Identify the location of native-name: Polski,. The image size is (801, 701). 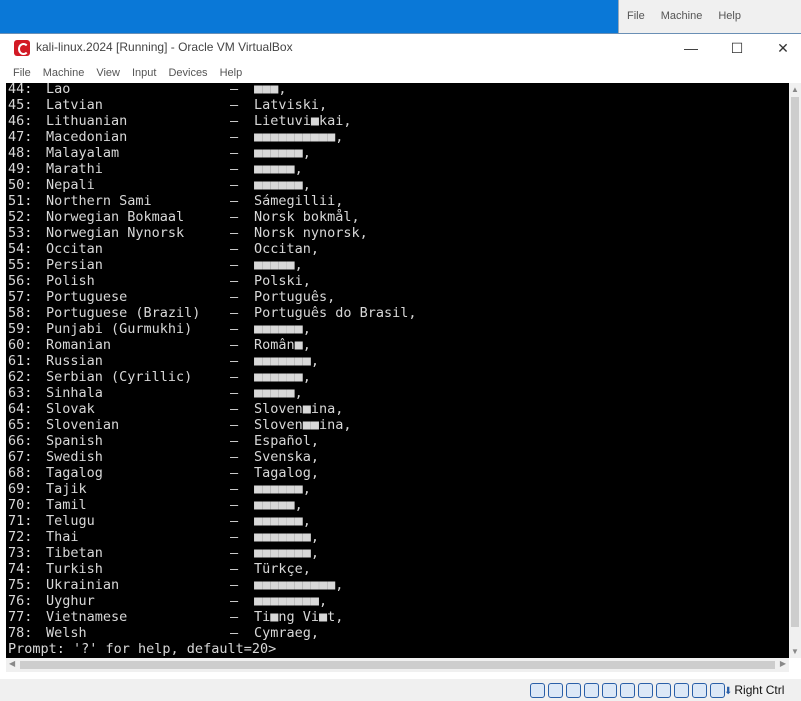
(282, 281).